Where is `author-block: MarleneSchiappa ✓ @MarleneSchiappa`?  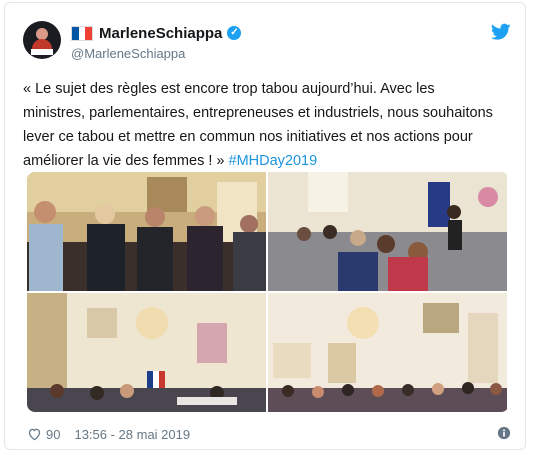
author-block: MarleneSchiappa ✓ @MarleneSchiappa is located at coordinates (156, 42).